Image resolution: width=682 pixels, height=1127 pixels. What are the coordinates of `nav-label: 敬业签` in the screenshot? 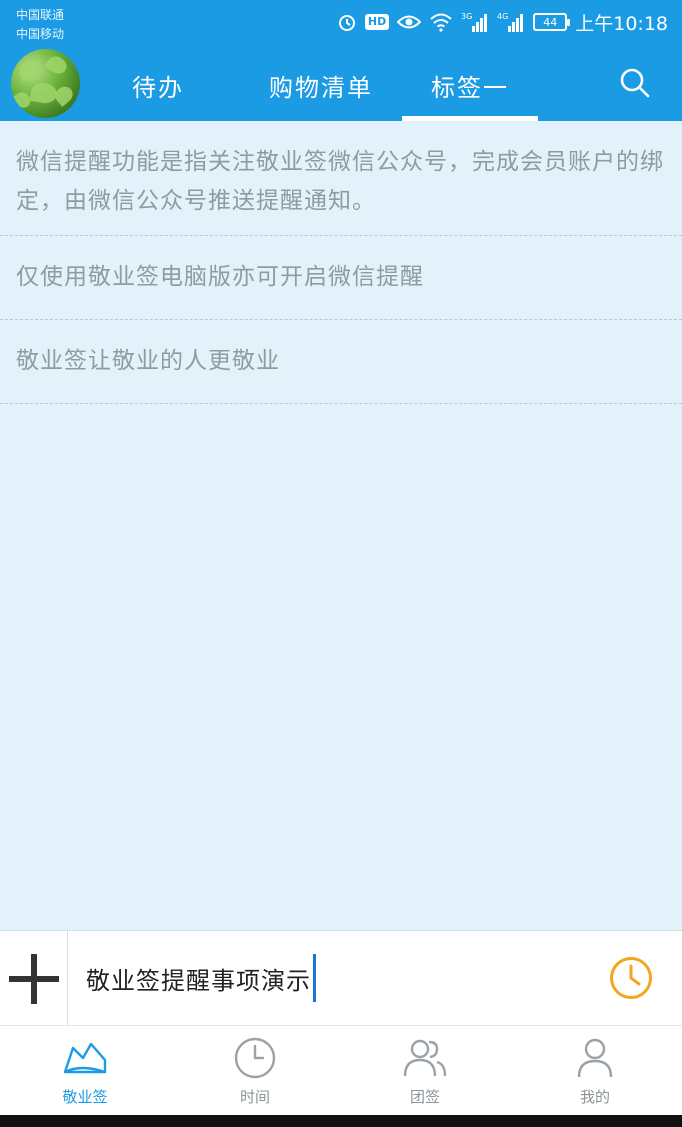 It's located at (85, 1097).